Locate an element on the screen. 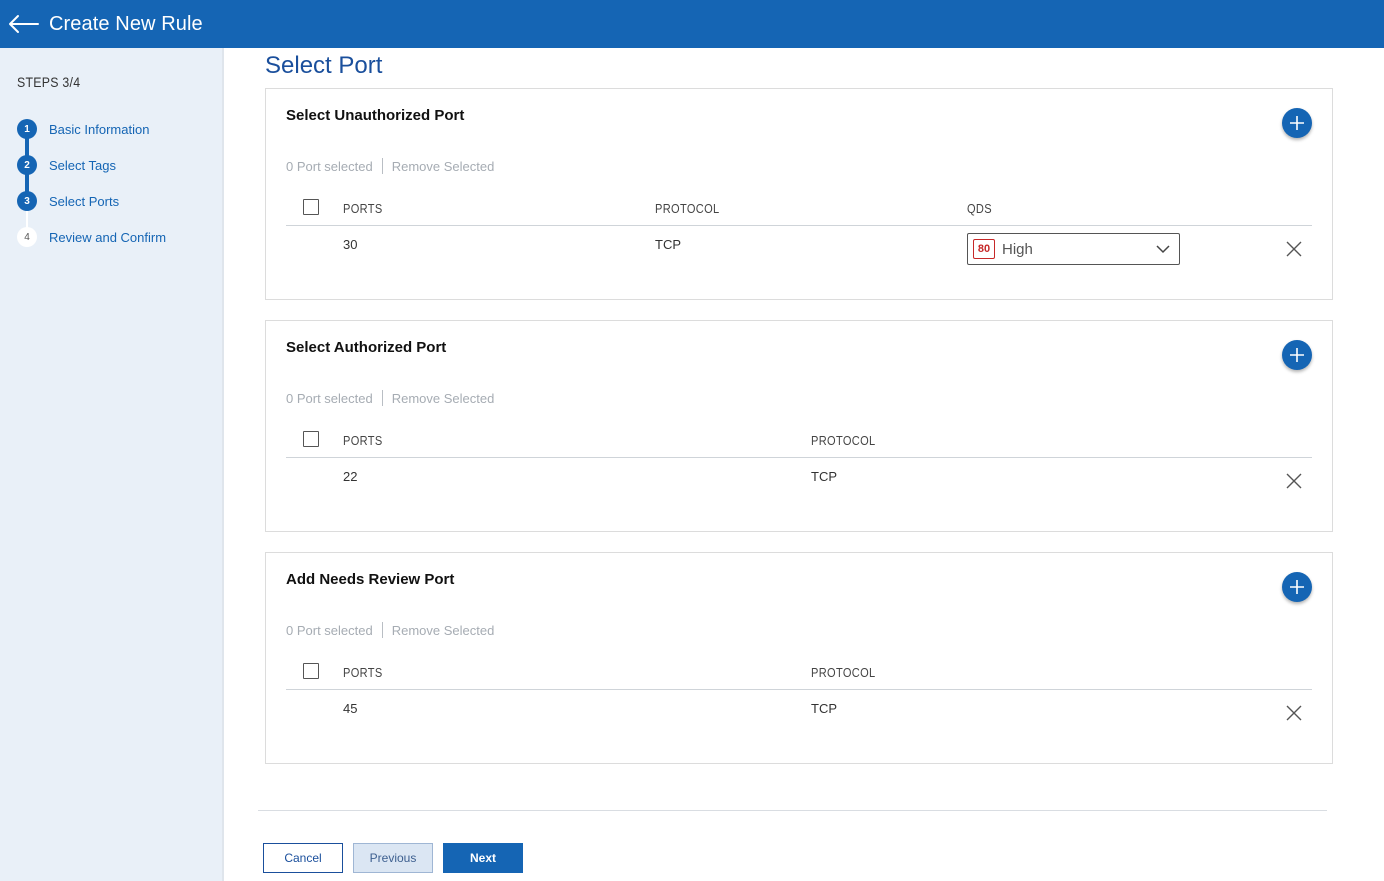 The height and width of the screenshot is (881, 1384). footer-divider is located at coordinates (792, 810).